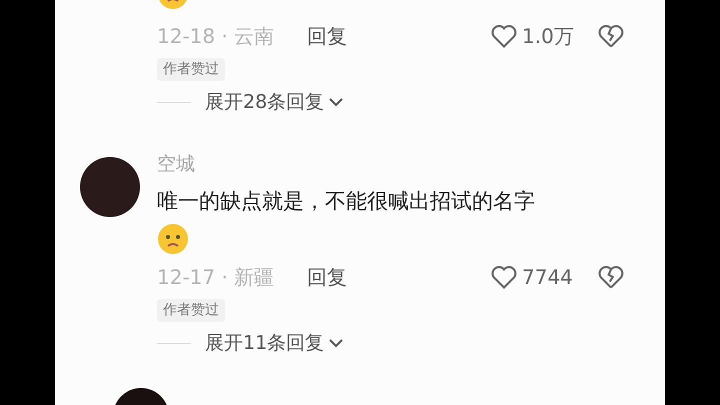  Describe the element at coordinates (216, 36) in the screenshot. I see `comment-date-location: 12-18 · 云南` at that location.